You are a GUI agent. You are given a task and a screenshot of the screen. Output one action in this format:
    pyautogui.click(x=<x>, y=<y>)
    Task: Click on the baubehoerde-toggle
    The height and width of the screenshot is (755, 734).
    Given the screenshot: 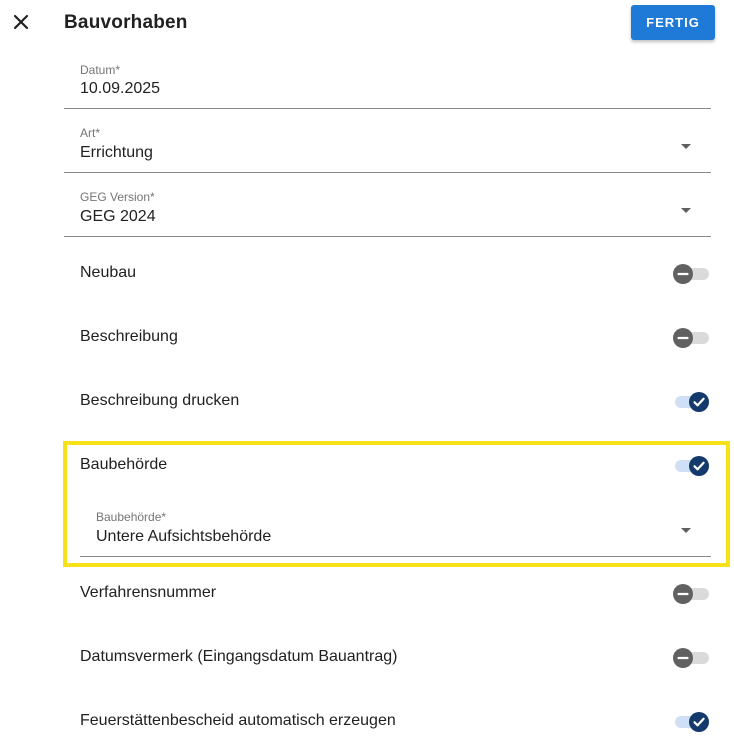 What is the action you would take?
    pyautogui.click(x=692, y=466)
    